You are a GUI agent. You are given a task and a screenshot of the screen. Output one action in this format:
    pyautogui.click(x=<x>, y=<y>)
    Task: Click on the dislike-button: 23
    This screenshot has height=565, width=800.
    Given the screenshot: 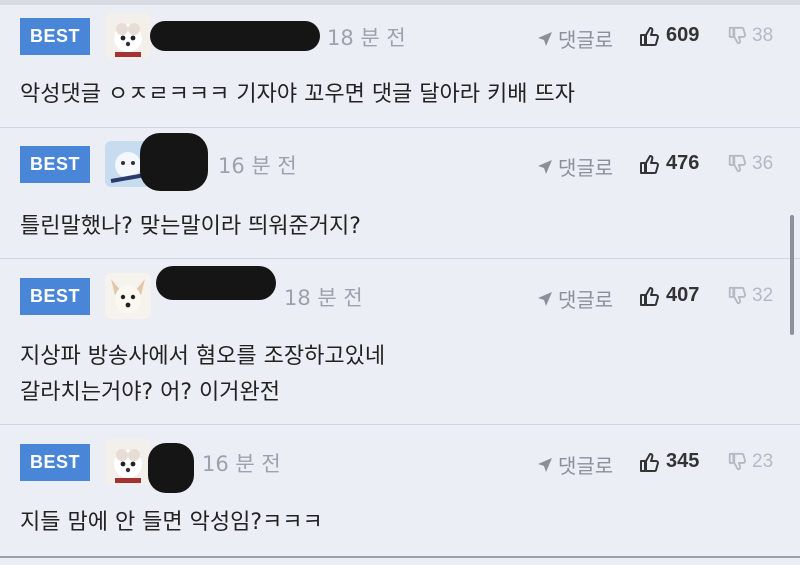 What is the action you would take?
    pyautogui.click(x=750, y=462)
    